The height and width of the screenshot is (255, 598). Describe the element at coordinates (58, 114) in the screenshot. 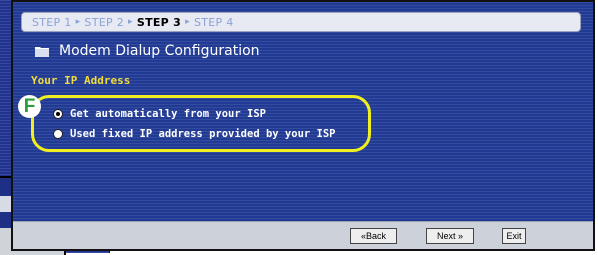

I see `radio-auto-ip` at that location.